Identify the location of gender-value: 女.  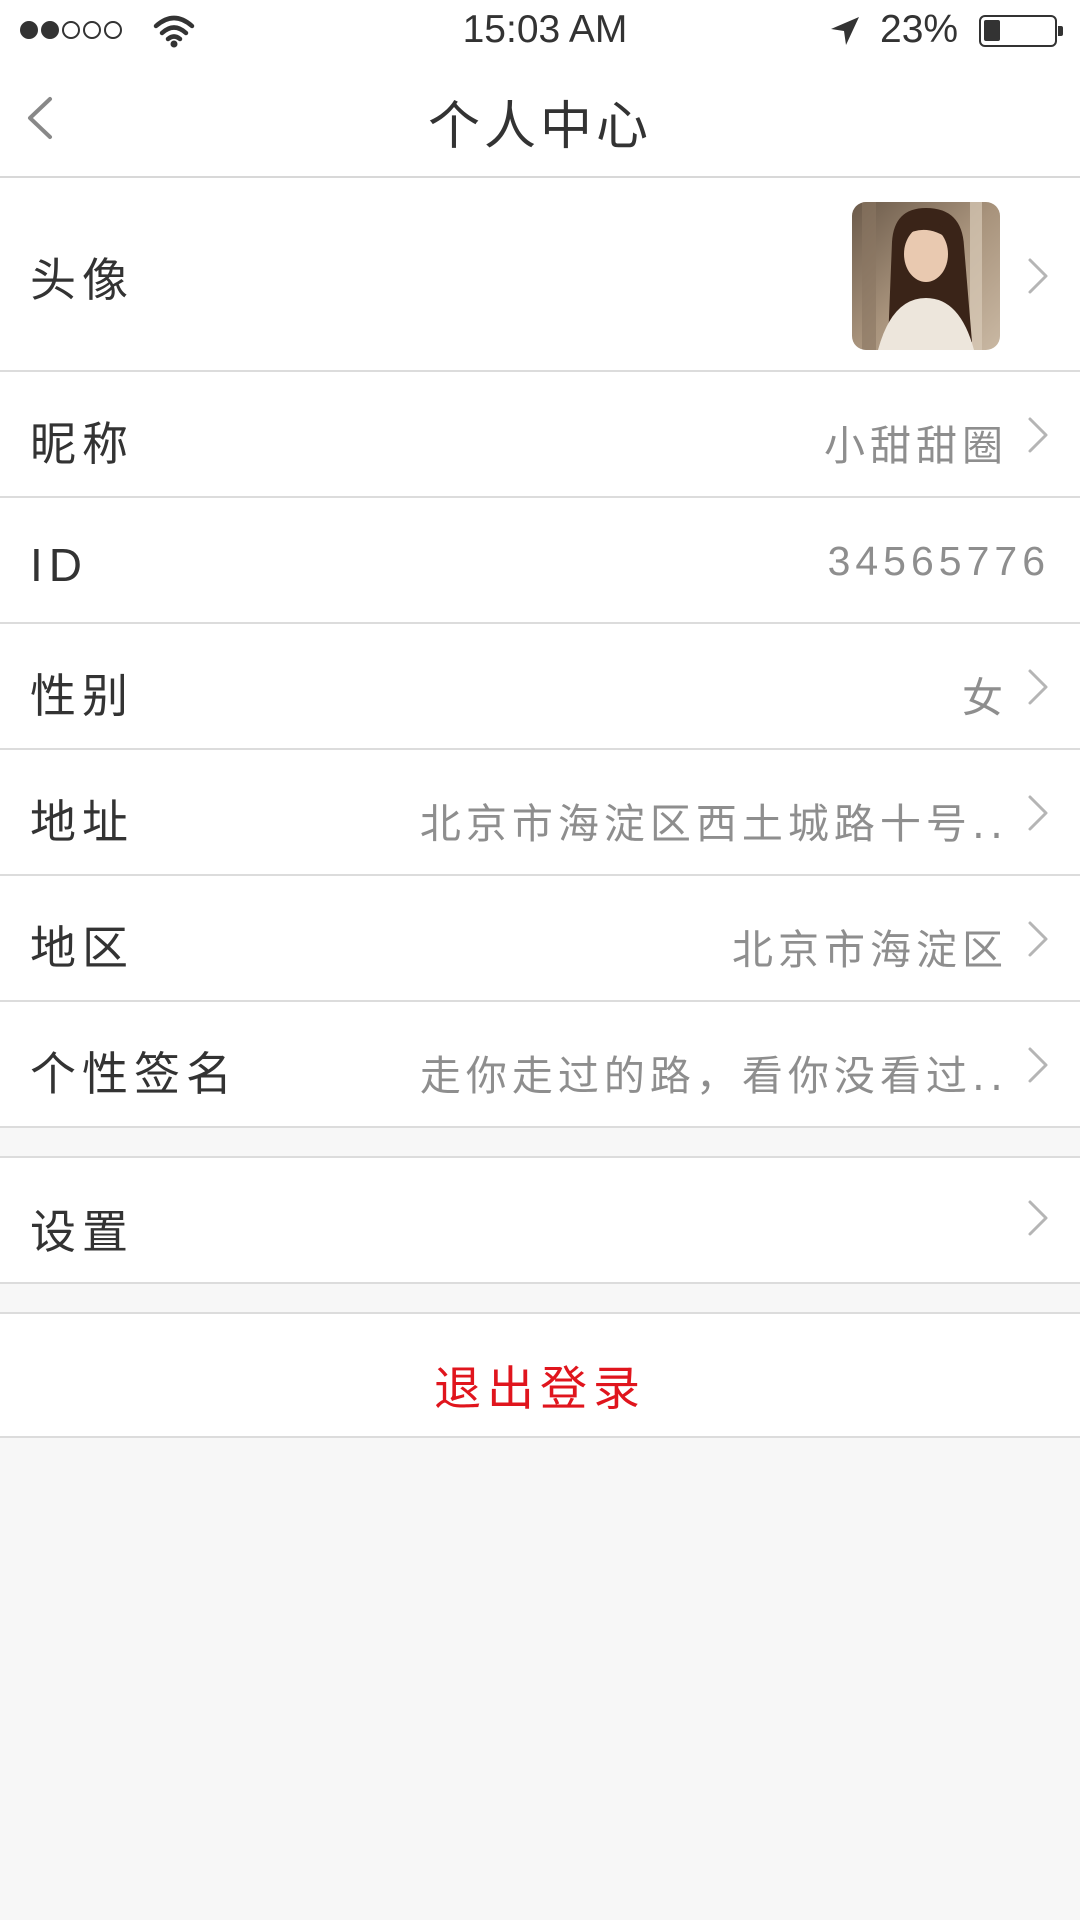
(985, 698).